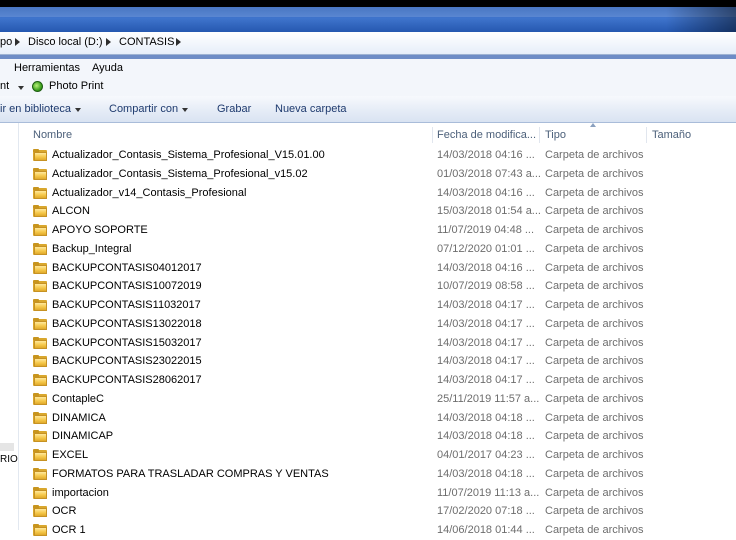  Describe the element at coordinates (234, 109) in the screenshot. I see `burn-button: Grabar` at that location.